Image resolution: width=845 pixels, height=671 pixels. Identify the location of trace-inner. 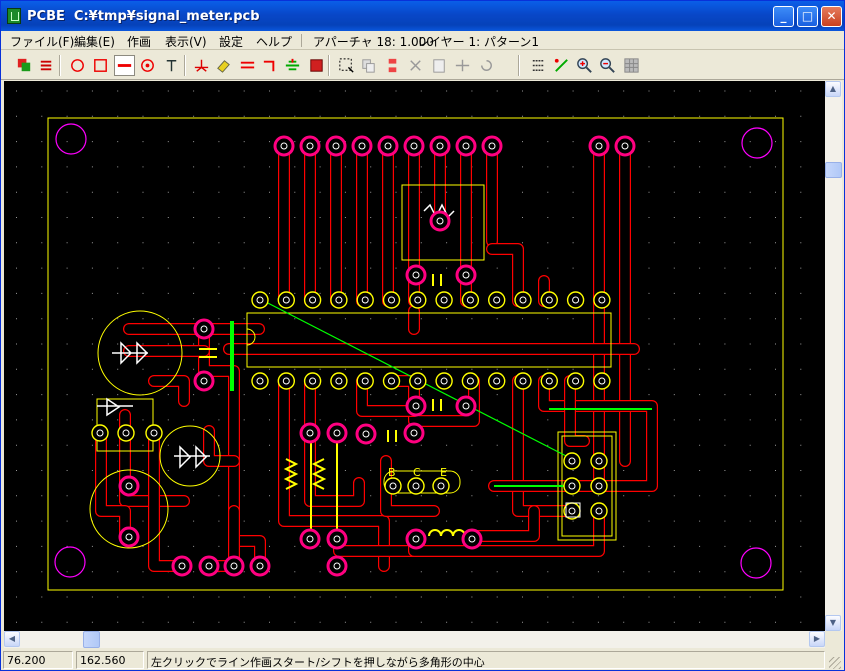
(376, 543).